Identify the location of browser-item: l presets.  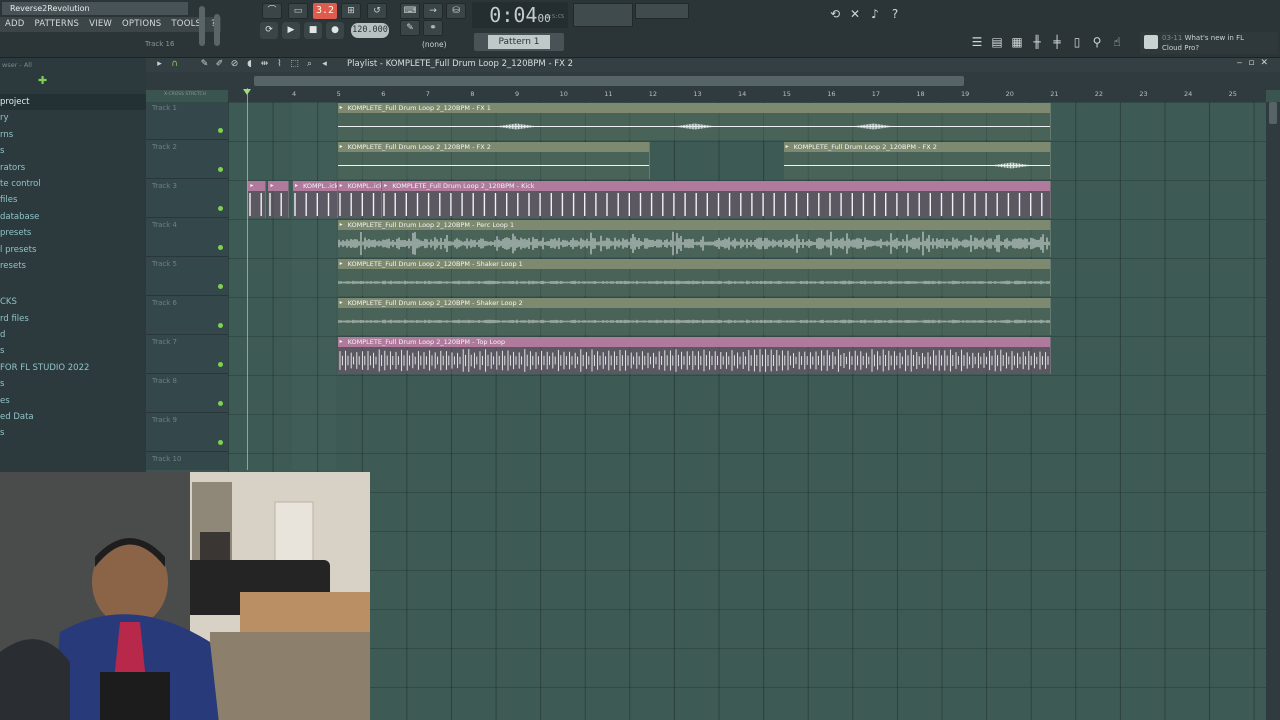
(73, 250).